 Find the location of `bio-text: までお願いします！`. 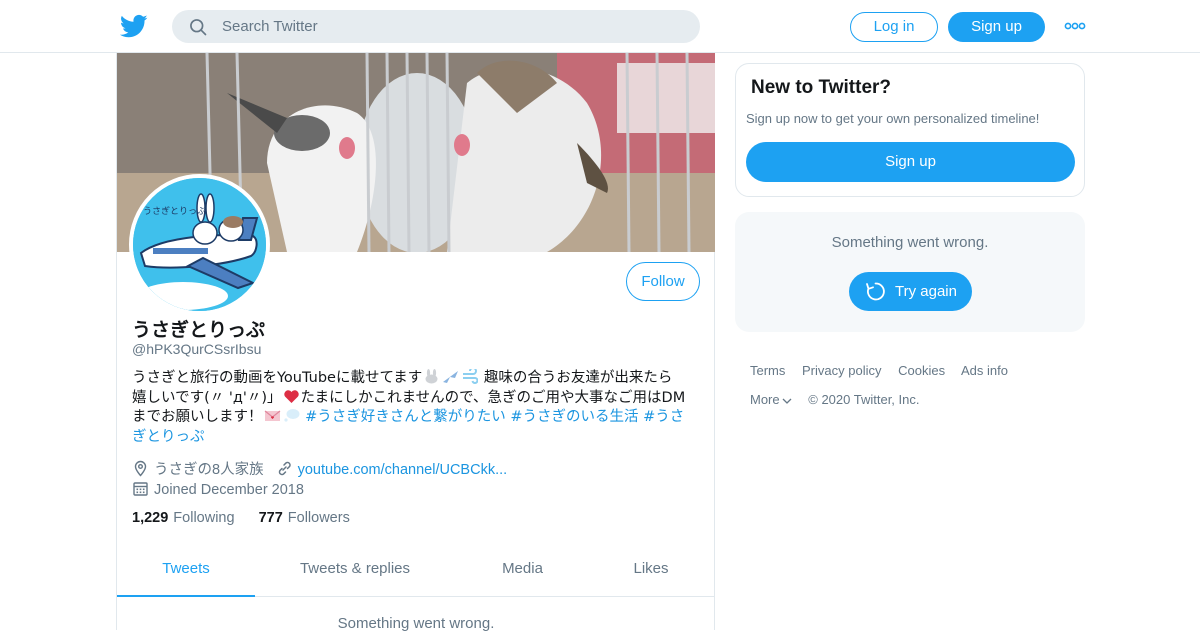

bio-text: までお願いします！ is located at coordinates (197, 417).